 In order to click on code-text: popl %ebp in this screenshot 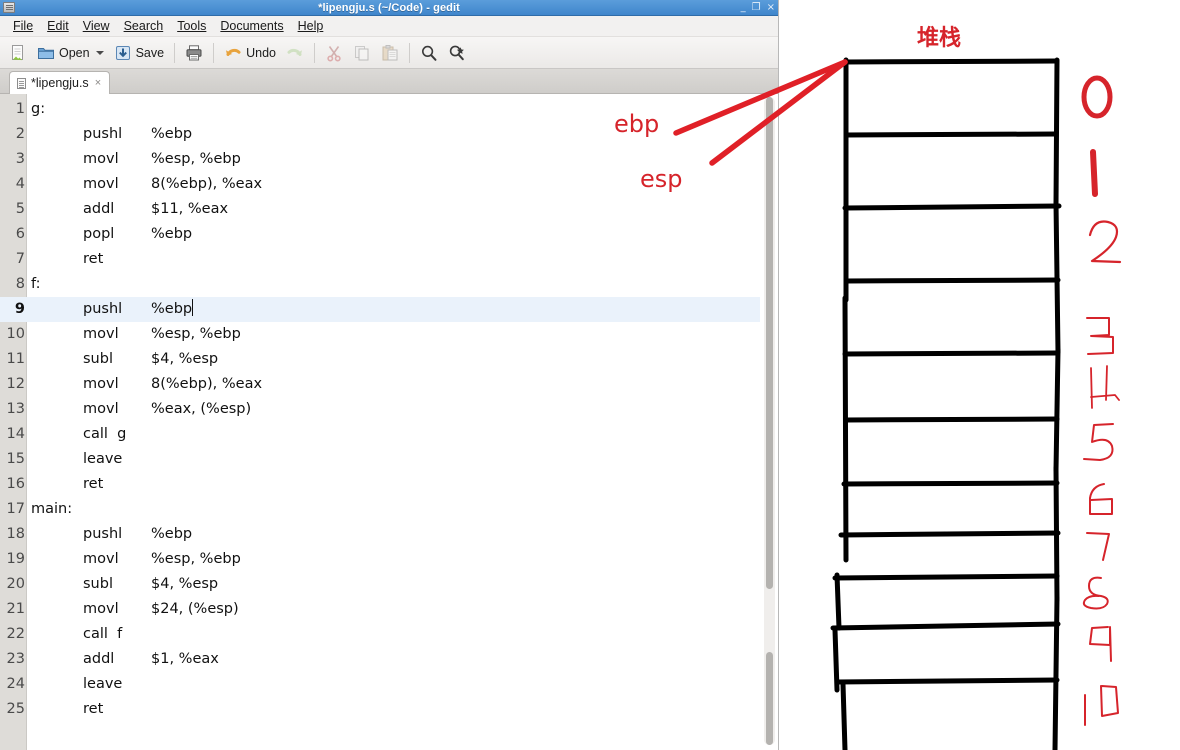, I will do `click(393, 234)`.